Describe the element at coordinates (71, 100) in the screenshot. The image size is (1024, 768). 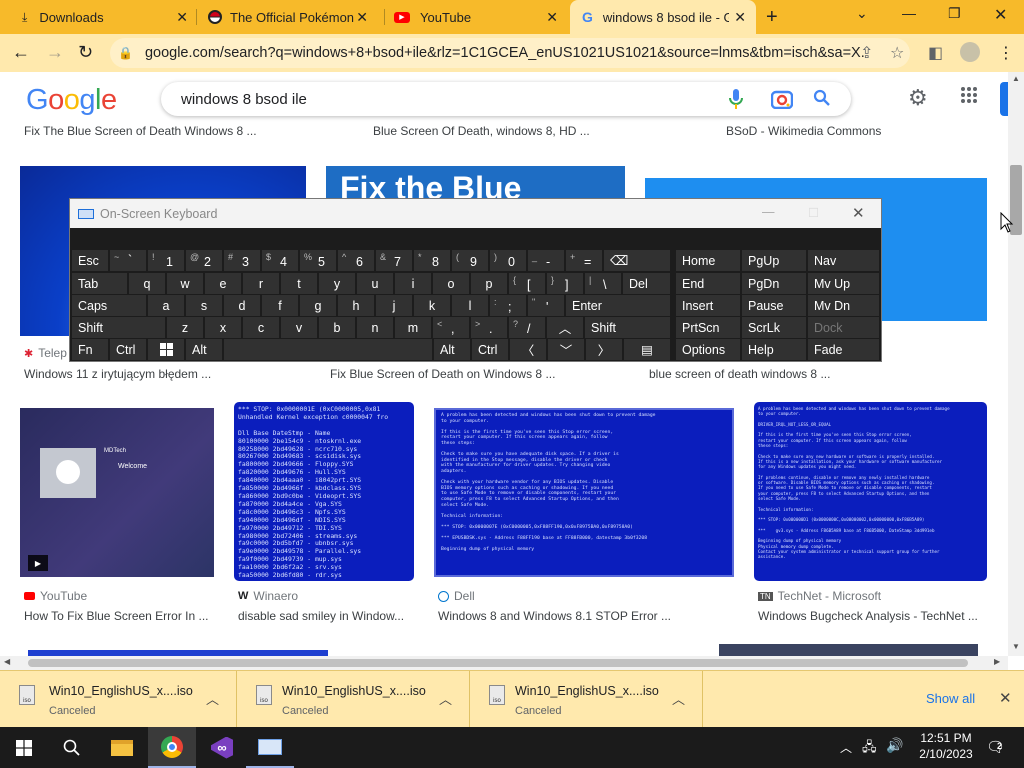
I see `google-logo: Google` at that location.